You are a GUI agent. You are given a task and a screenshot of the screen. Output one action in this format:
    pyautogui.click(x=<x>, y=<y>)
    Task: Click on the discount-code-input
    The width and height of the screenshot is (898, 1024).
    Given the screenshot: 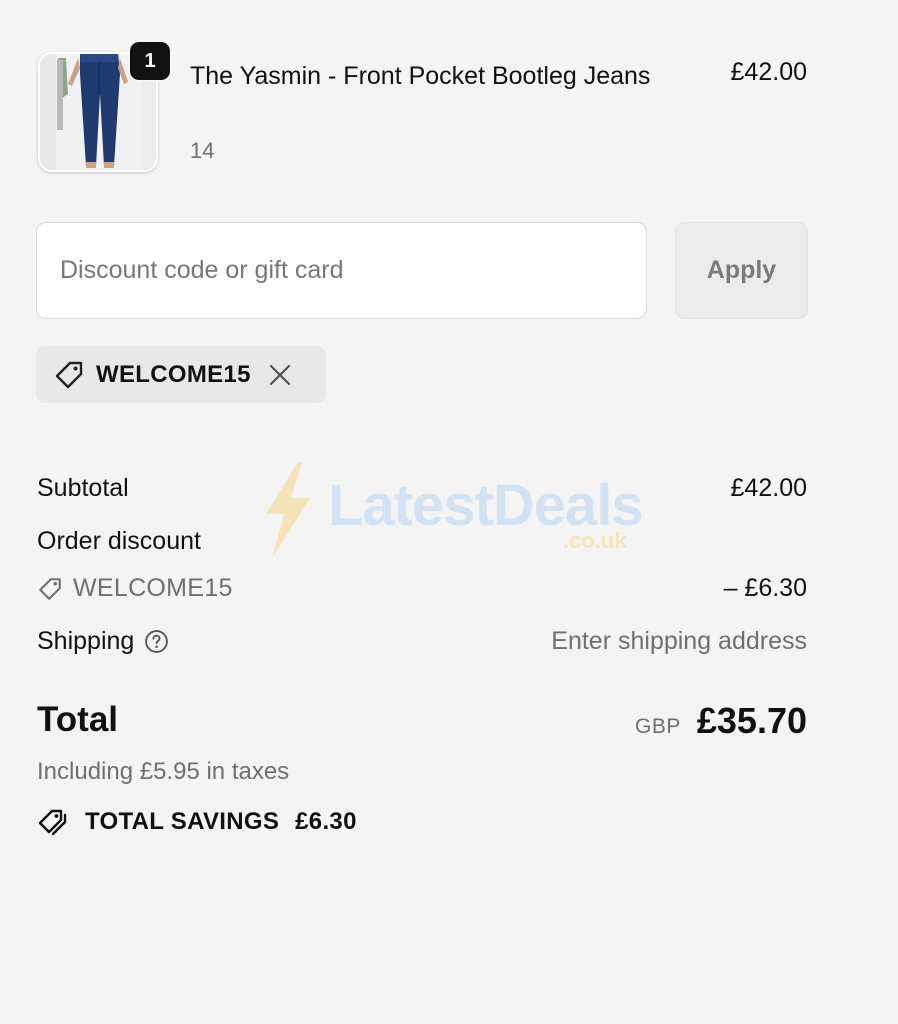 What is the action you would take?
    pyautogui.click(x=341, y=270)
    